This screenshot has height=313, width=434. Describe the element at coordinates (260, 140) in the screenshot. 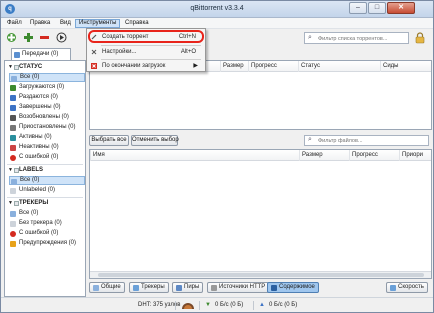

I see `files-toolbar: Выбрать все Отменить выбор ⌕` at that location.